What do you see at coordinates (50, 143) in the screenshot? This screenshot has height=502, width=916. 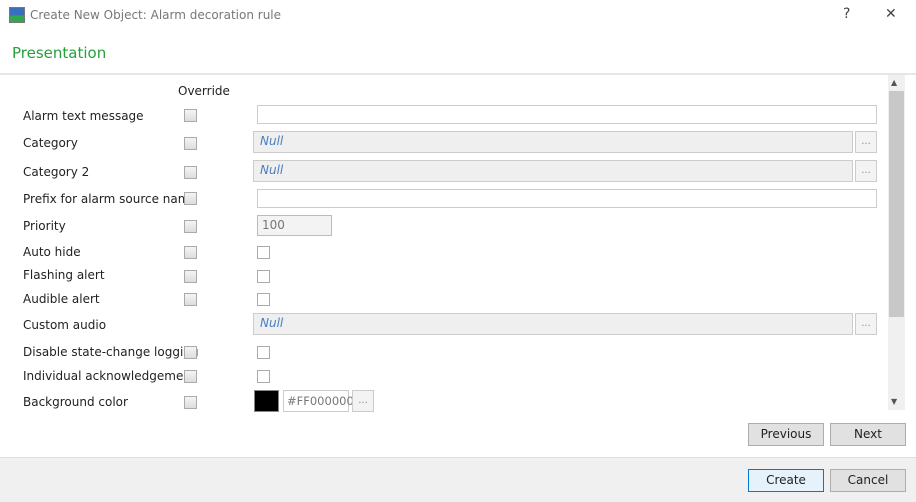 I see `label-category: Category` at bounding box center [50, 143].